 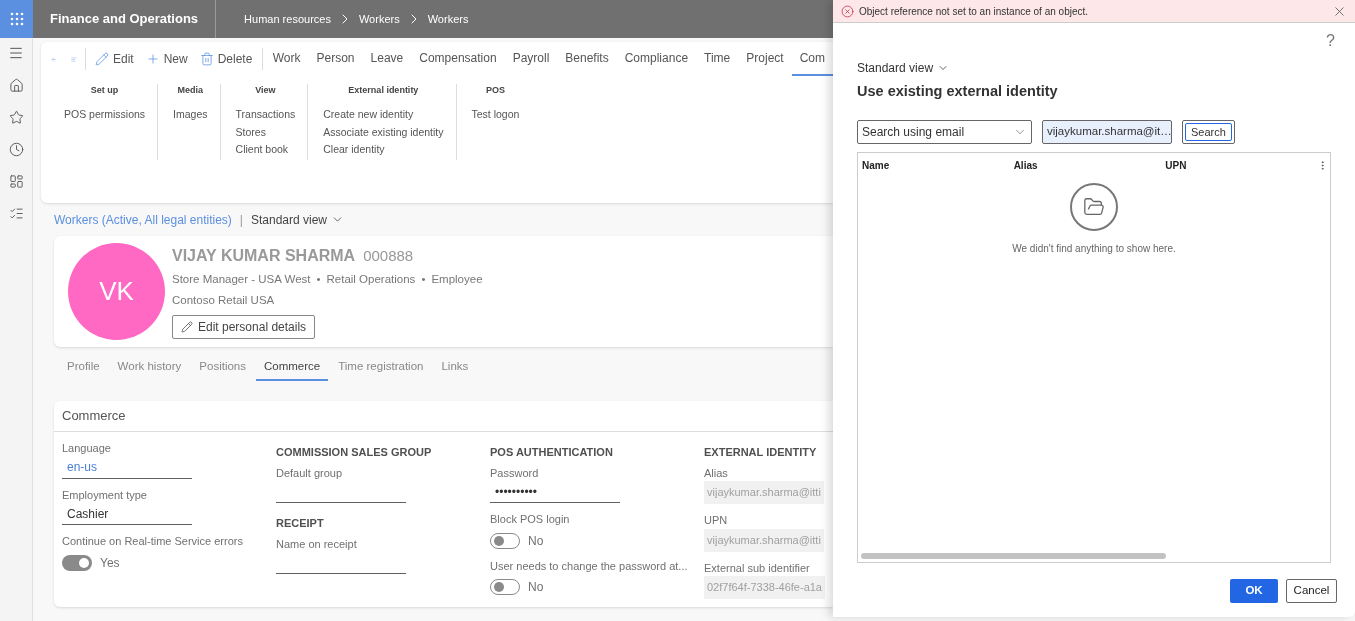 What do you see at coordinates (16, 53) in the screenshot?
I see `menu-icon` at bounding box center [16, 53].